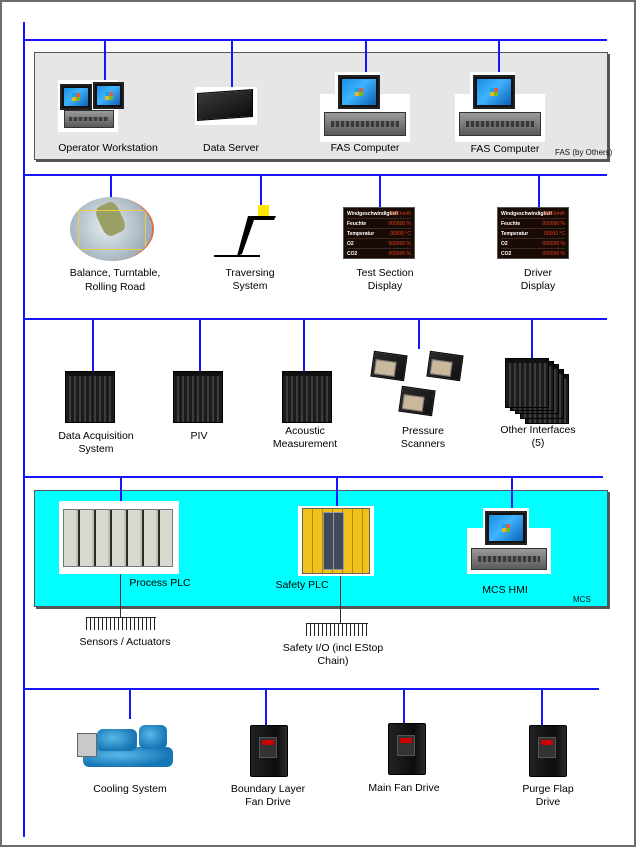 The width and height of the screenshot is (636, 847). I want to click on control-panel-icon, so click(87, 745).